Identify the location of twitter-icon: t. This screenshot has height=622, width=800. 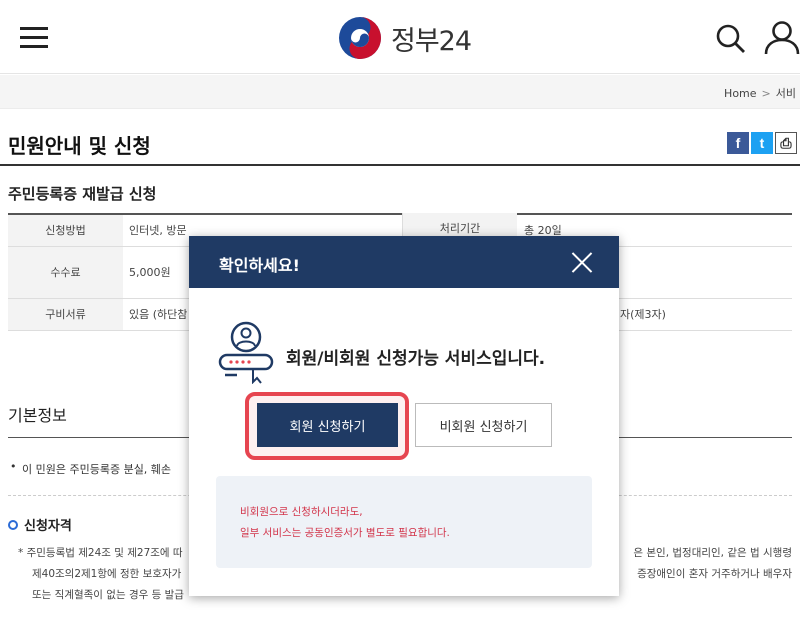
(762, 143).